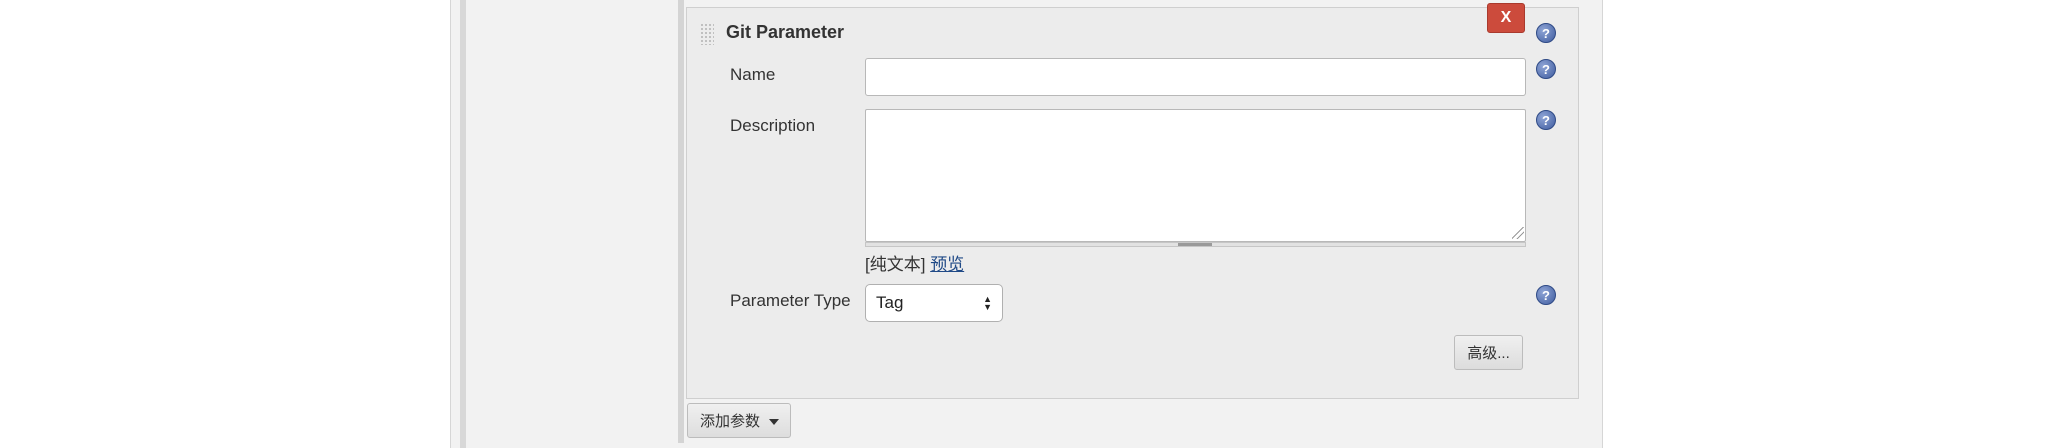 The image size is (2048, 448). Describe the element at coordinates (785, 32) in the screenshot. I see `panel-title: Git Parameter` at that location.